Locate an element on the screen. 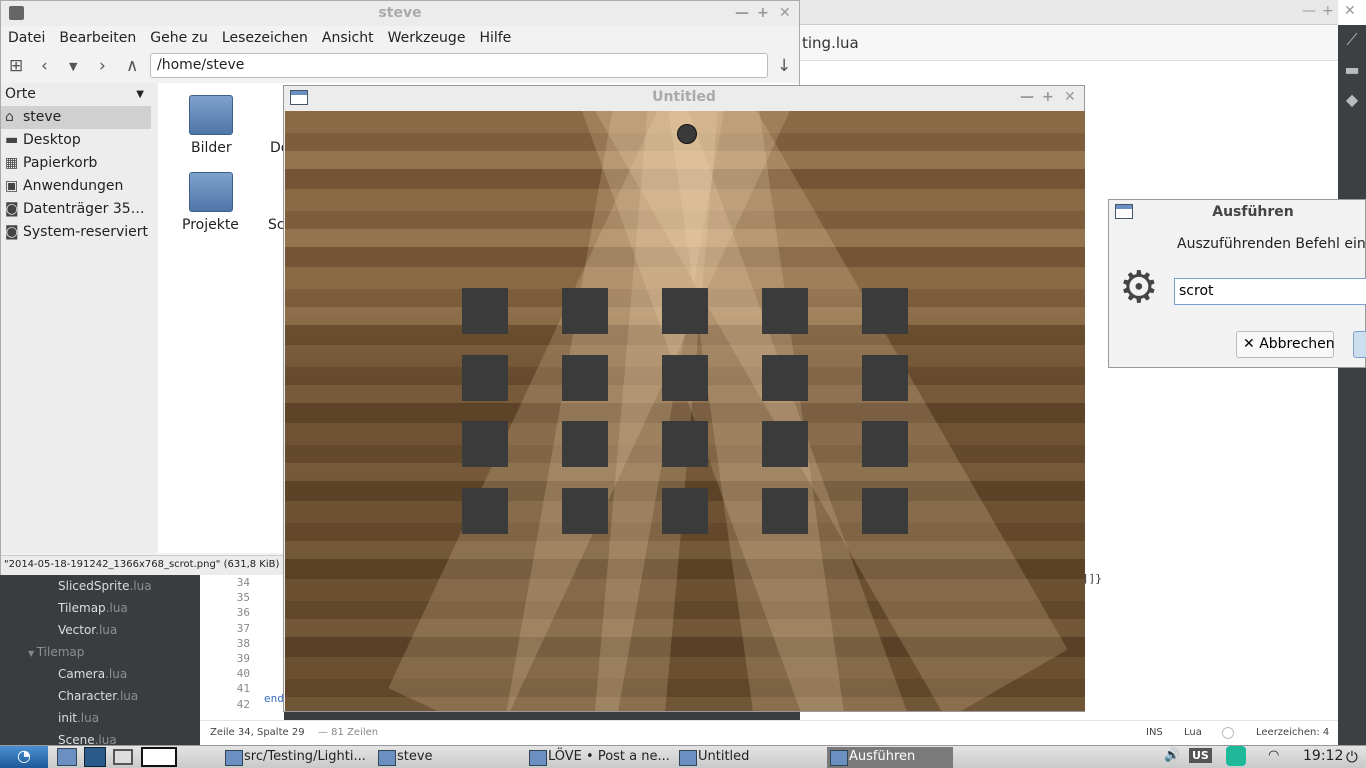 The image size is (1366, 768). tree-item: Vector.lua is located at coordinates (100, 630).